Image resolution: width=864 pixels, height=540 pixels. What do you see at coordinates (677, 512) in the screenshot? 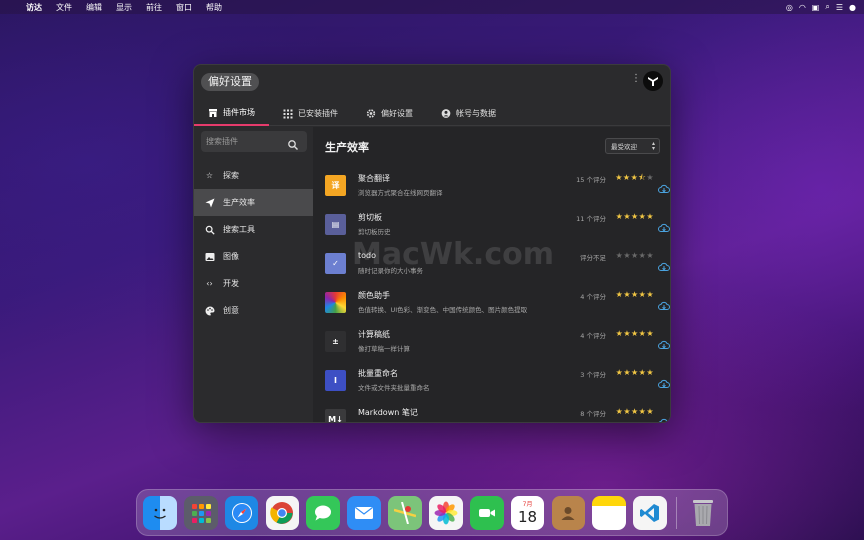
I see `dock-separator` at bounding box center [677, 512].